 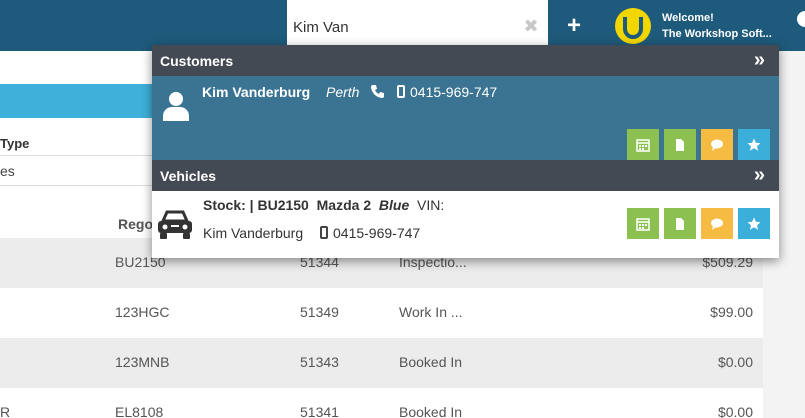 I want to click on vehicle-summary: Stock: | BU2150 Mazda 2 Blue VIN:, so click(x=323, y=205).